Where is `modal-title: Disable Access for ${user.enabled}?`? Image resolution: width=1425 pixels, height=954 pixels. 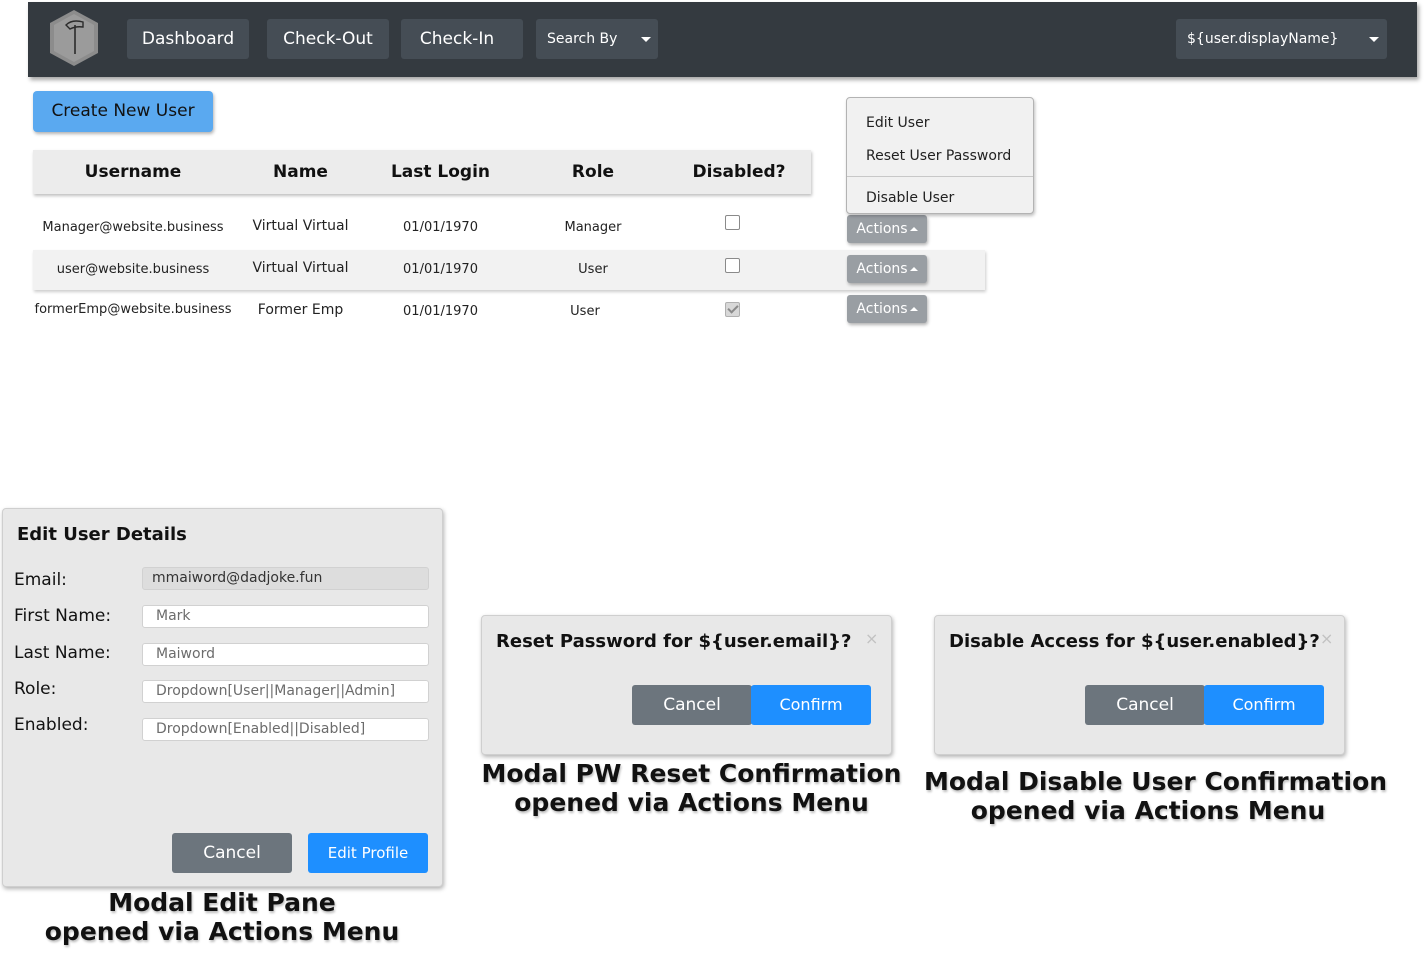 modal-title: Disable Access for ${user.enabled}? is located at coordinates (1134, 641).